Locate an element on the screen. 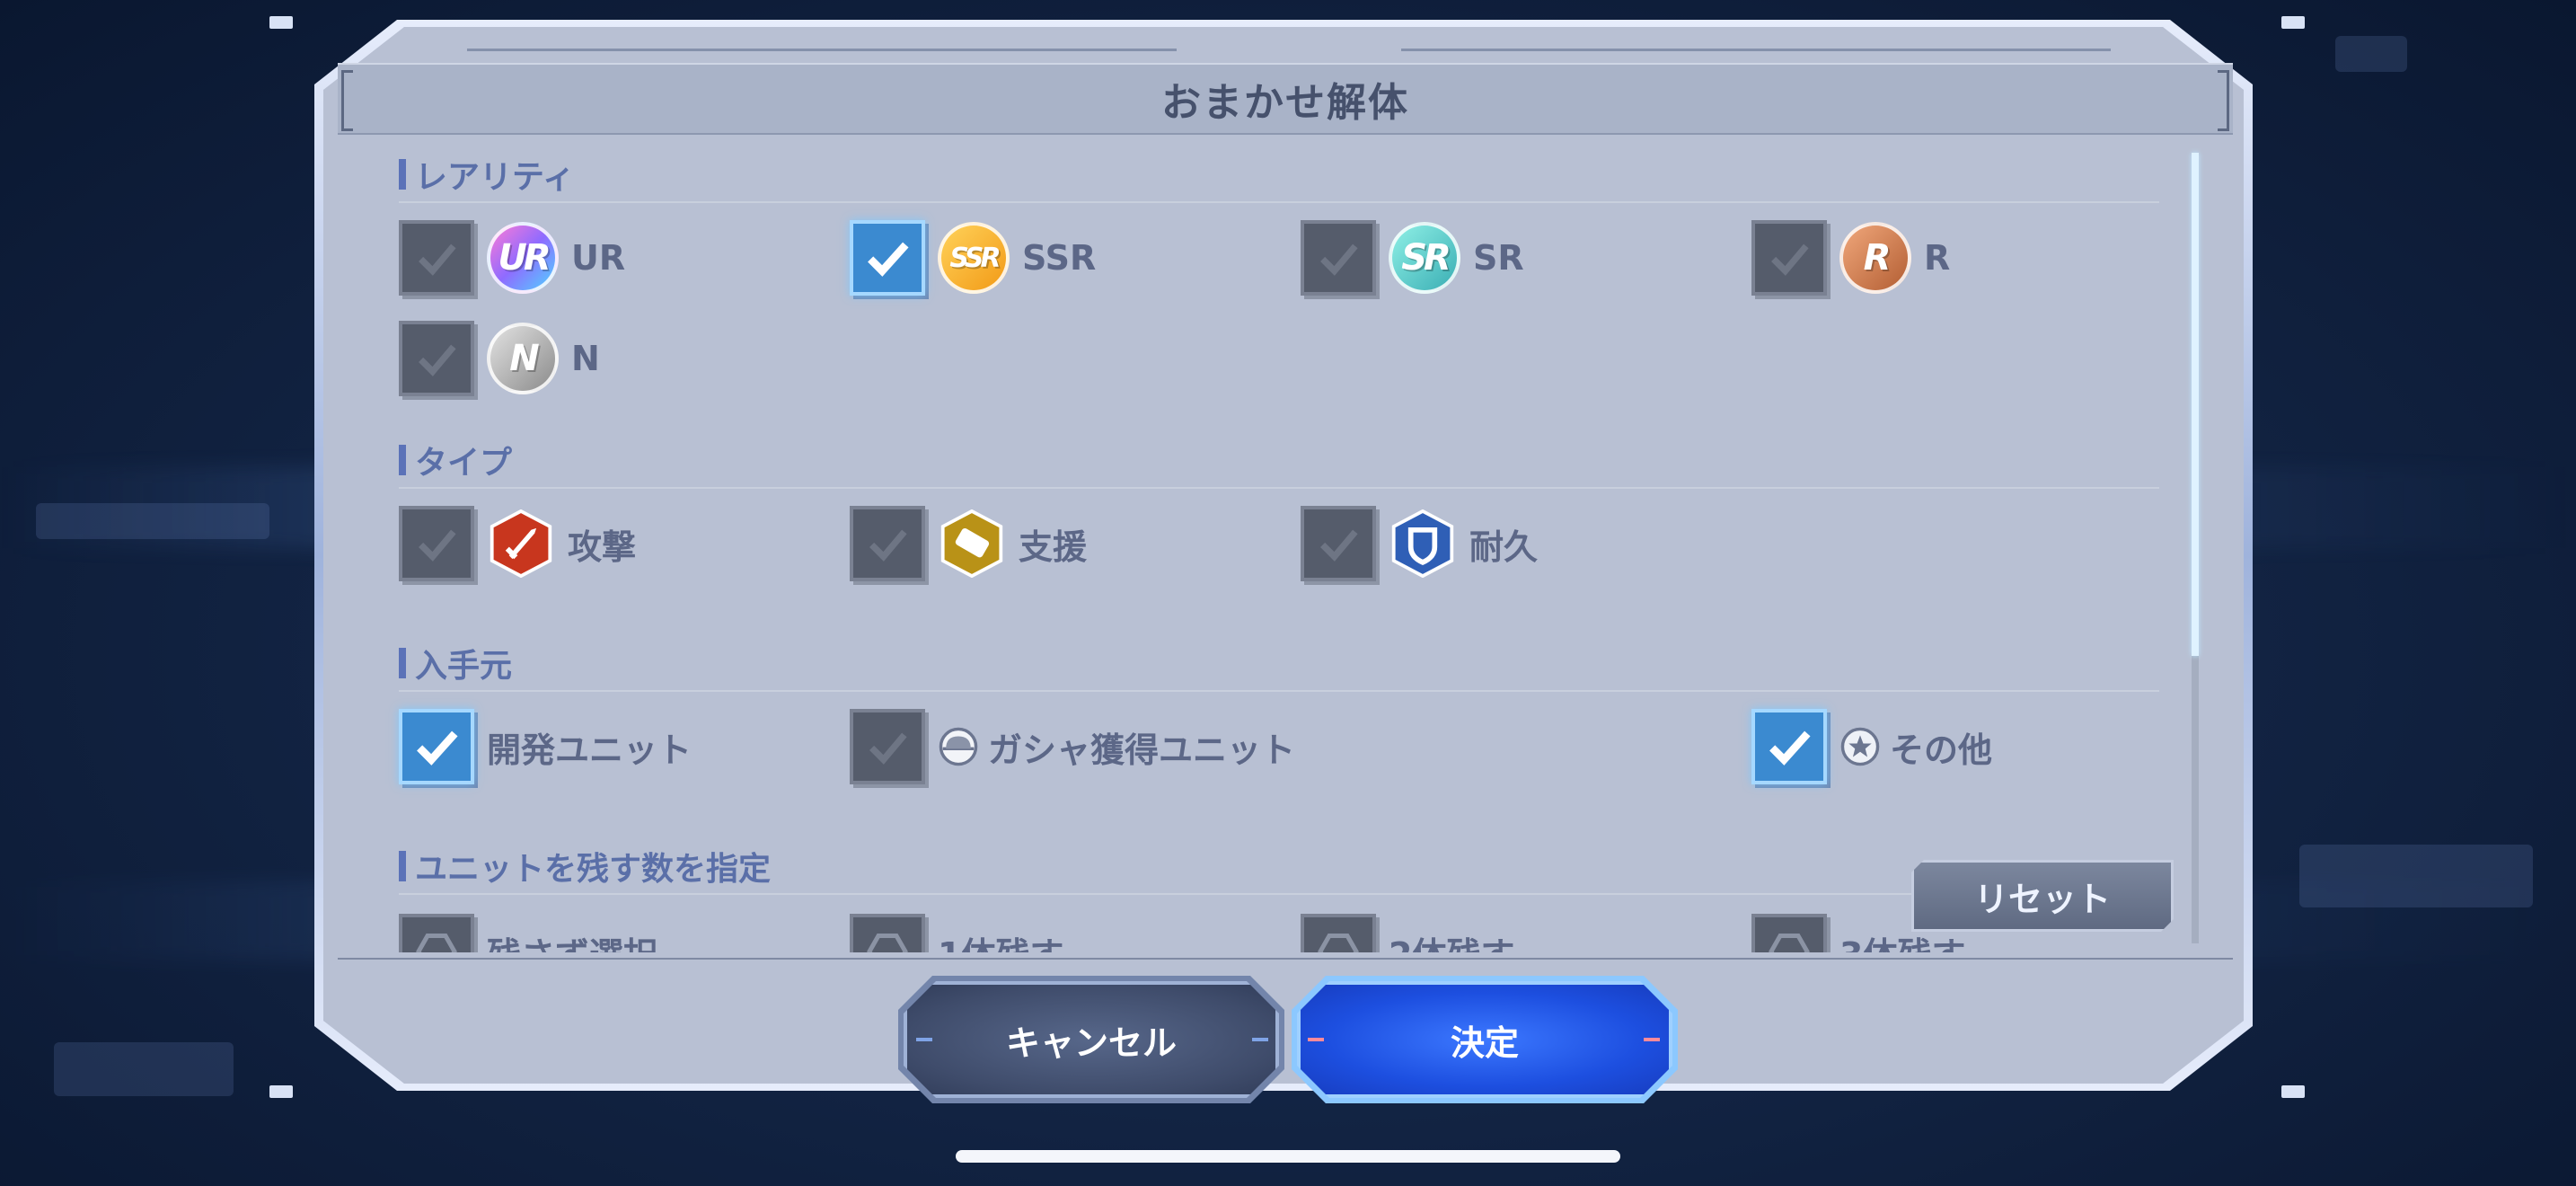  option-rarity-r: R R is located at coordinates (1850, 257).